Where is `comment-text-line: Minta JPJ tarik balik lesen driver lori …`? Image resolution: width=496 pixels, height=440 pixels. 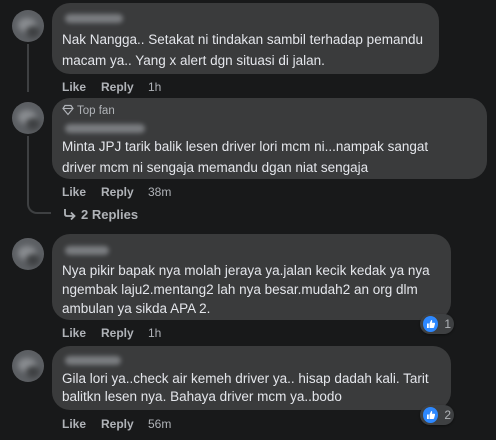 comment-text-line: Minta JPJ tarik balik lesen driver lori … is located at coordinates (245, 146).